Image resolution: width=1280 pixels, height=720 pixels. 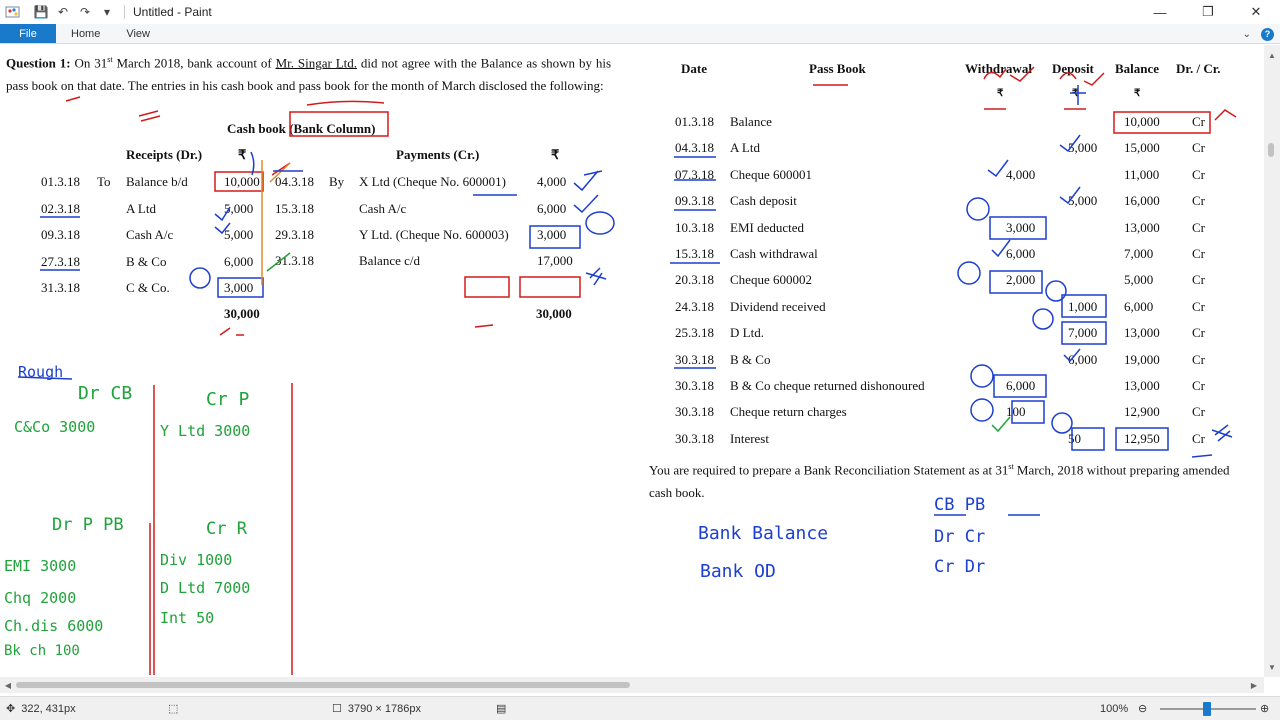 What do you see at coordinates (1264, 708) in the screenshot?
I see `zoom-in-button: ⊕` at bounding box center [1264, 708].